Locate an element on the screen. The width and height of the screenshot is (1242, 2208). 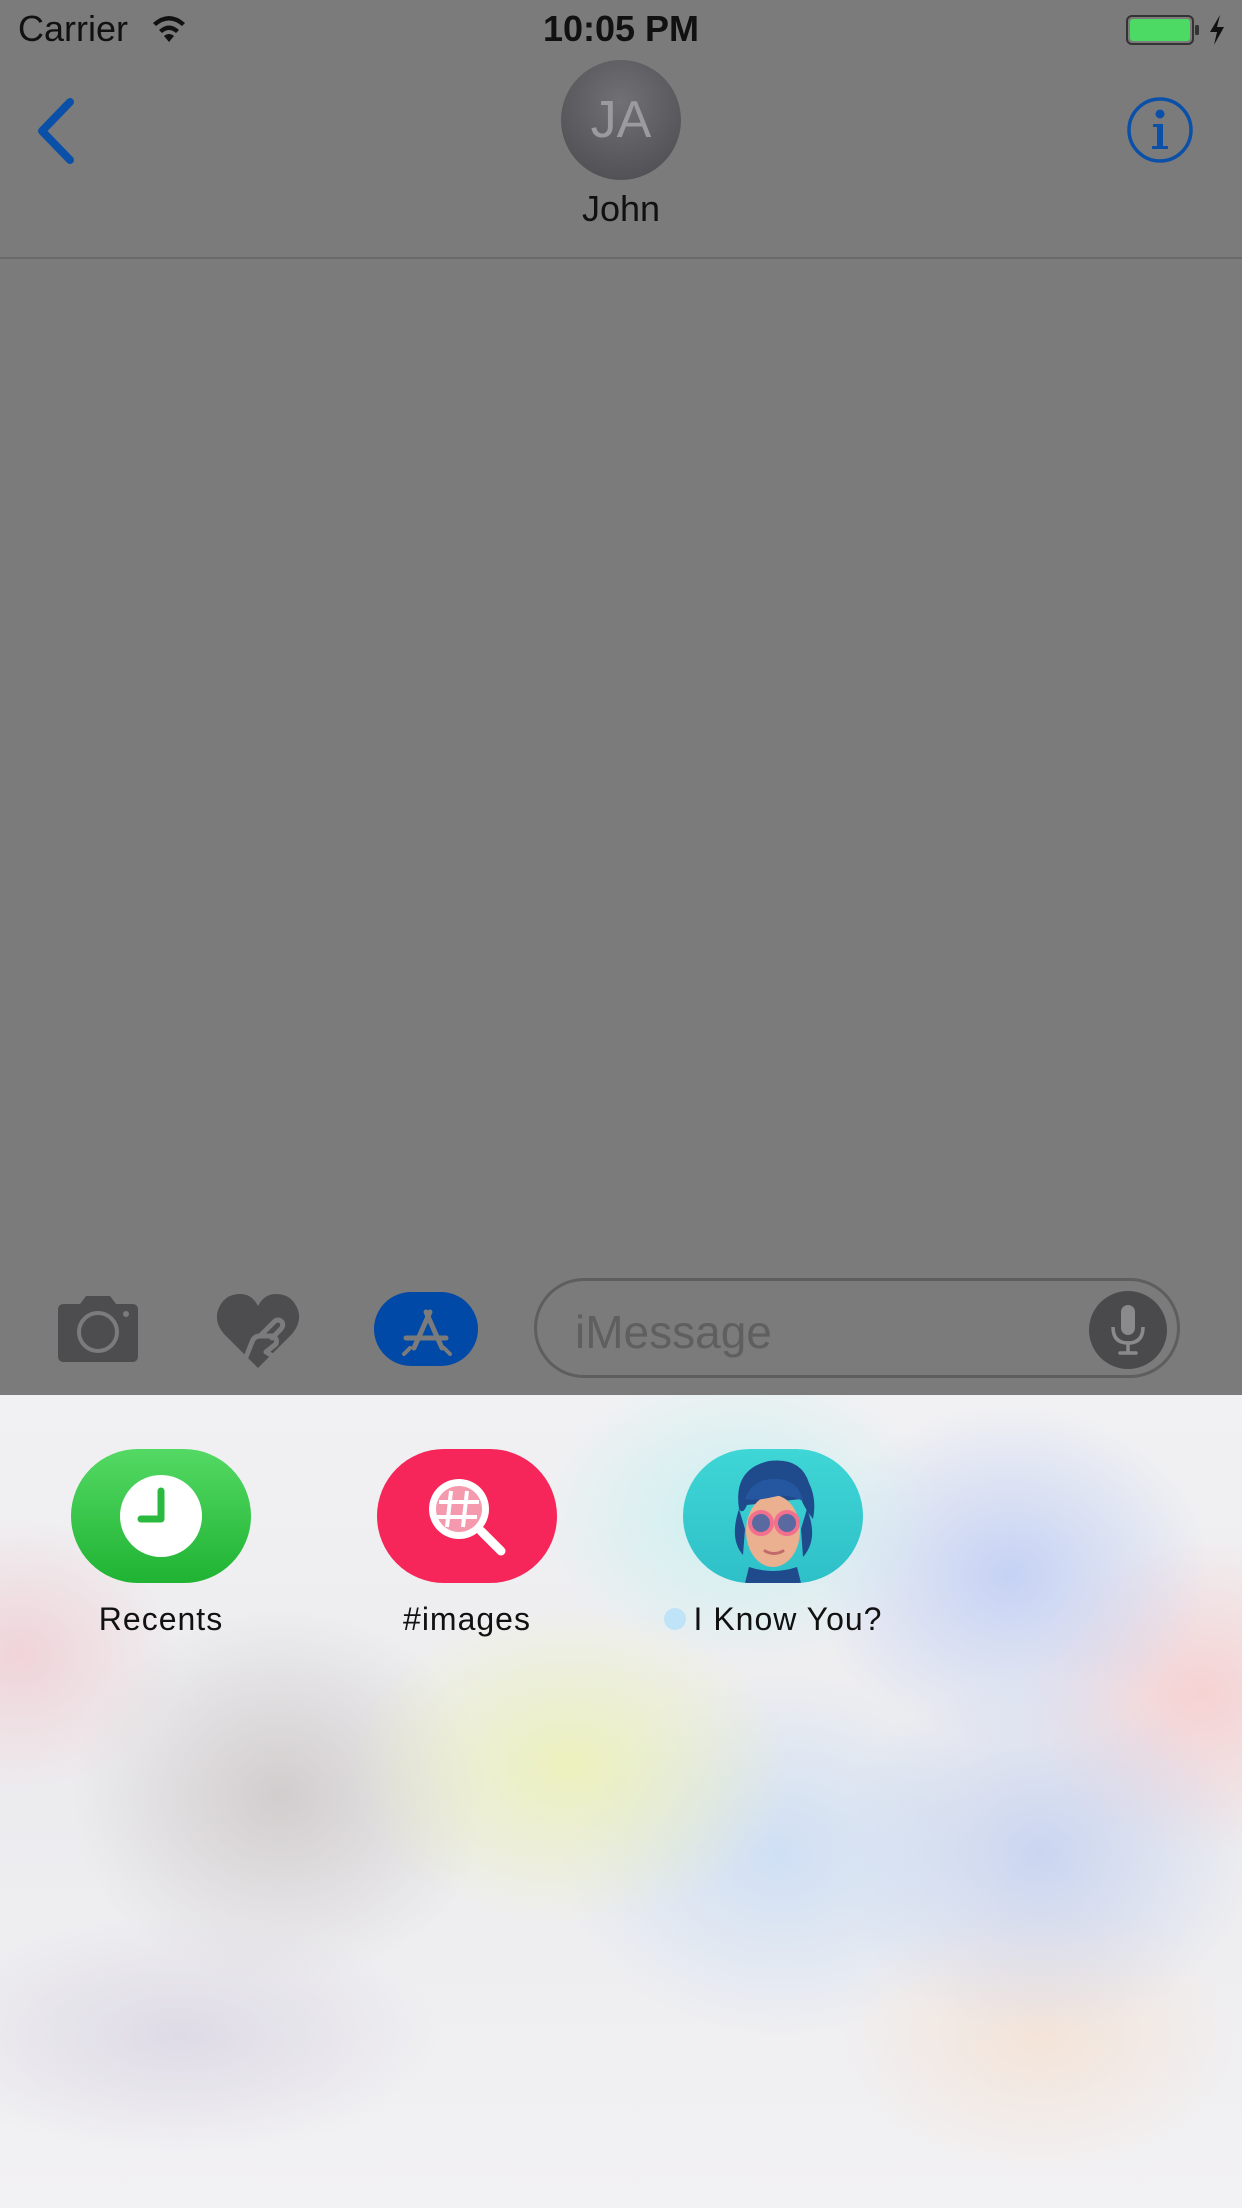
magnifier-hash-icon is located at coordinates (467, 1516).